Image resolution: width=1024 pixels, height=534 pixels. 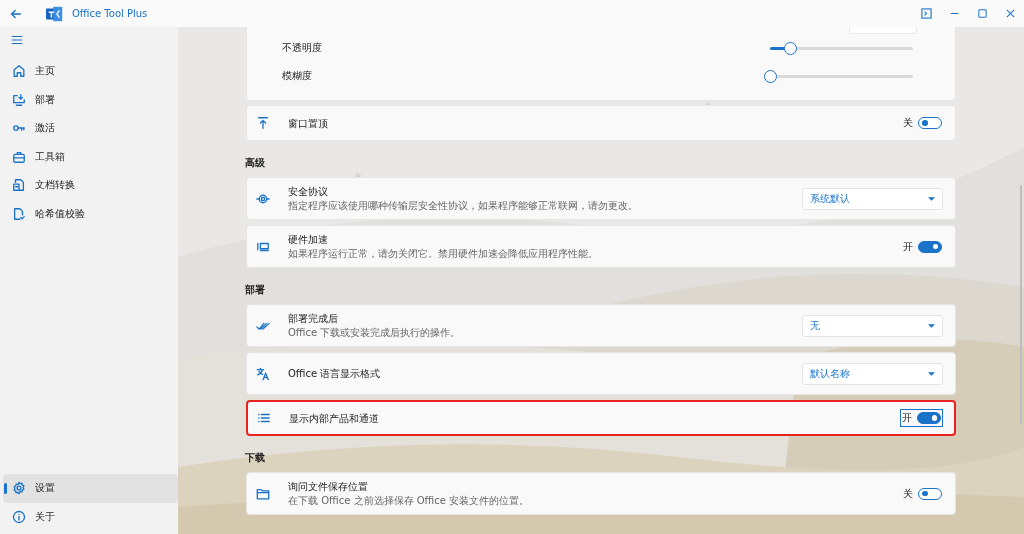 What do you see at coordinates (90, 516) in the screenshot?
I see `sidebar-item: 关于` at bounding box center [90, 516].